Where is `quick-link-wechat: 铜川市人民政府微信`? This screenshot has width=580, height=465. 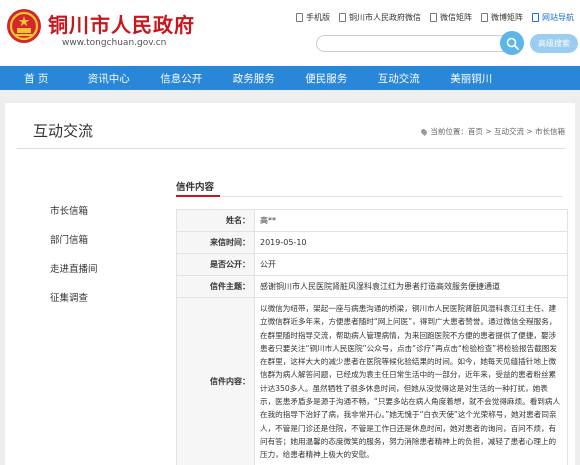
quick-link-wechat: 铜川市人民政府微信 is located at coordinates (380, 17).